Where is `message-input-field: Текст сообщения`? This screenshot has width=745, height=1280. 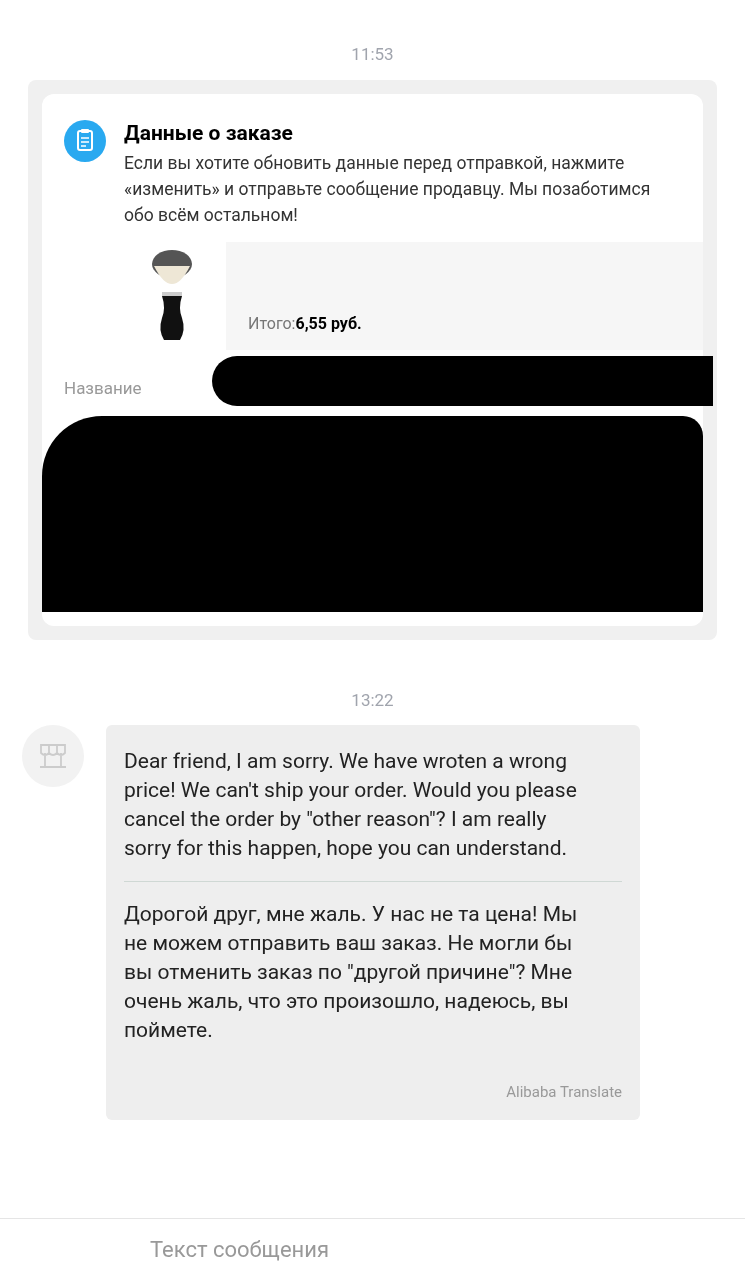
message-input-field: Текст сообщения is located at coordinates (372, 1249).